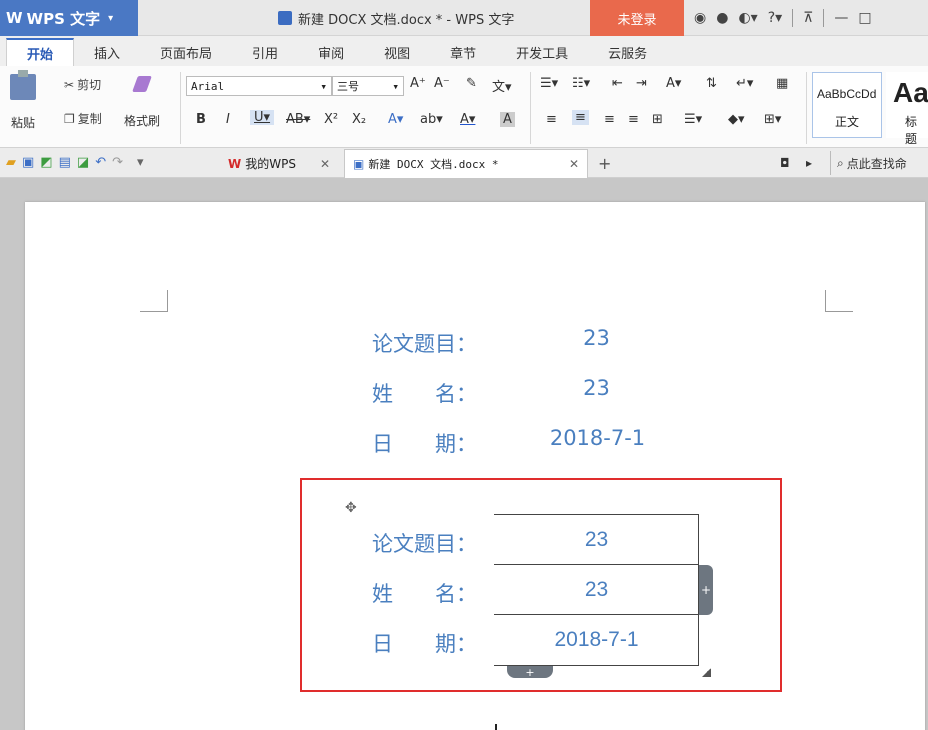 The width and height of the screenshot is (928, 730). What do you see at coordinates (604, 163) in the screenshot?
I see `new-tab-icon: +` at bounding box center [604, 163].